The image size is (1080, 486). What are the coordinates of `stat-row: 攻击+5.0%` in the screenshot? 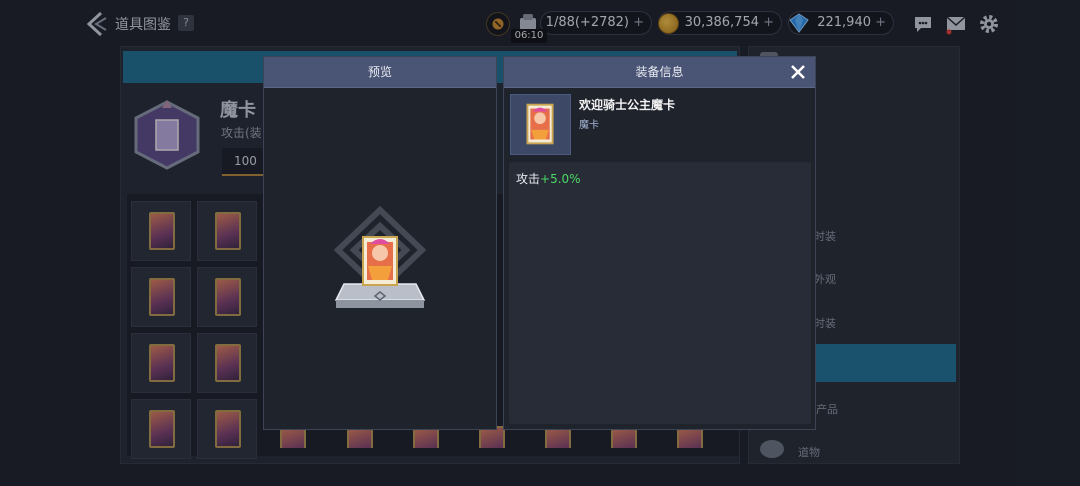 It's located at (548, 178).